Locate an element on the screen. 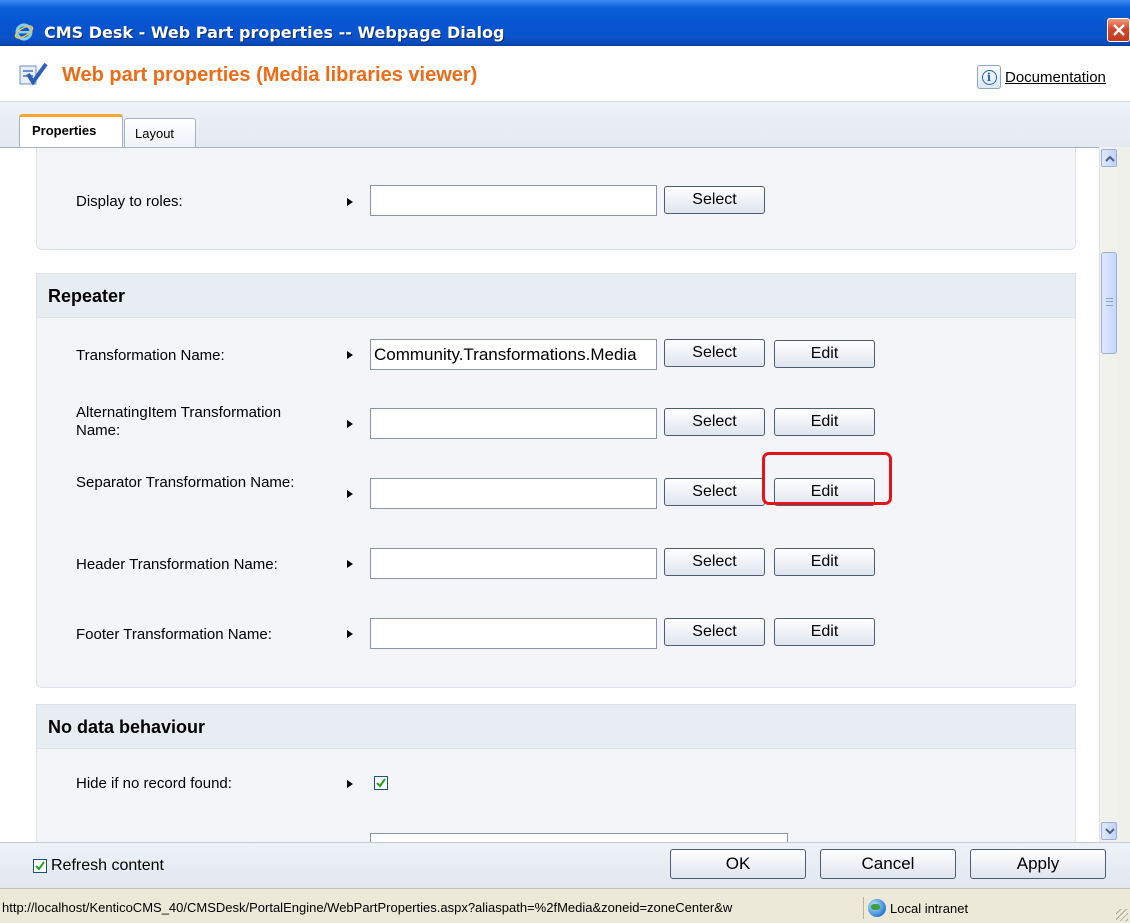 This screenshot has width=1130, height=923. transformation-name-edit-button: Edit is located at coordinates (824, 354).